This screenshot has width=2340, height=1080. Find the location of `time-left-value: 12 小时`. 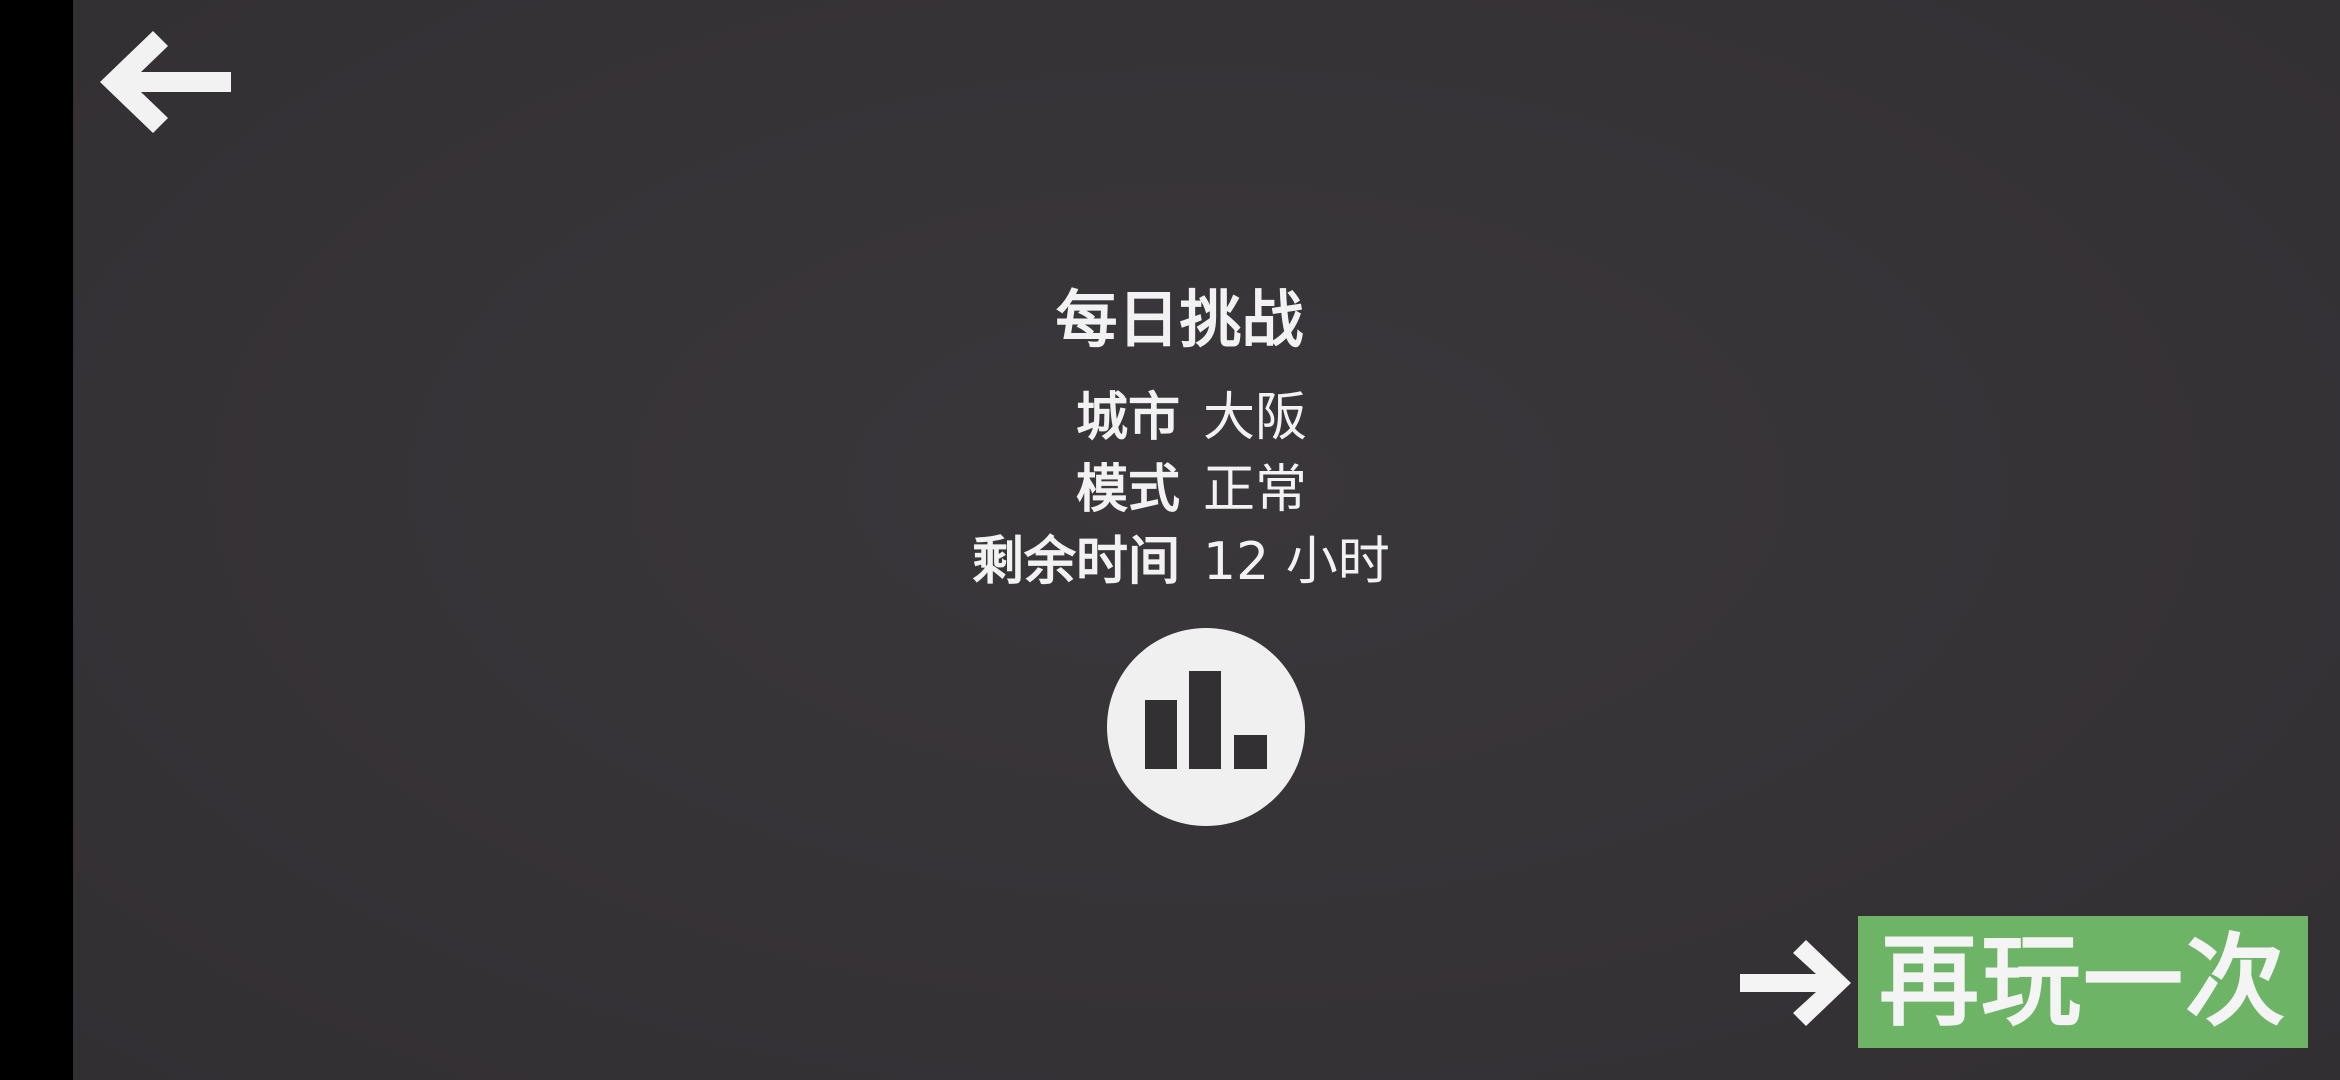

time-left-value: 12 小时 is located at coordinates (1296, 562).